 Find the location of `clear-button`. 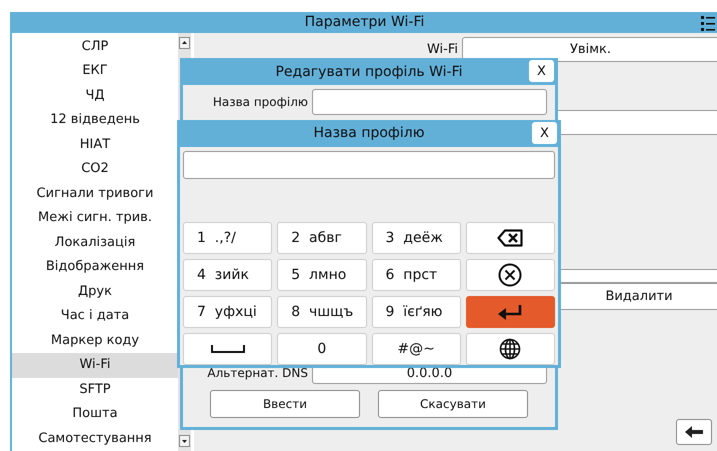

clear-button is located at coordinates (510, 275).